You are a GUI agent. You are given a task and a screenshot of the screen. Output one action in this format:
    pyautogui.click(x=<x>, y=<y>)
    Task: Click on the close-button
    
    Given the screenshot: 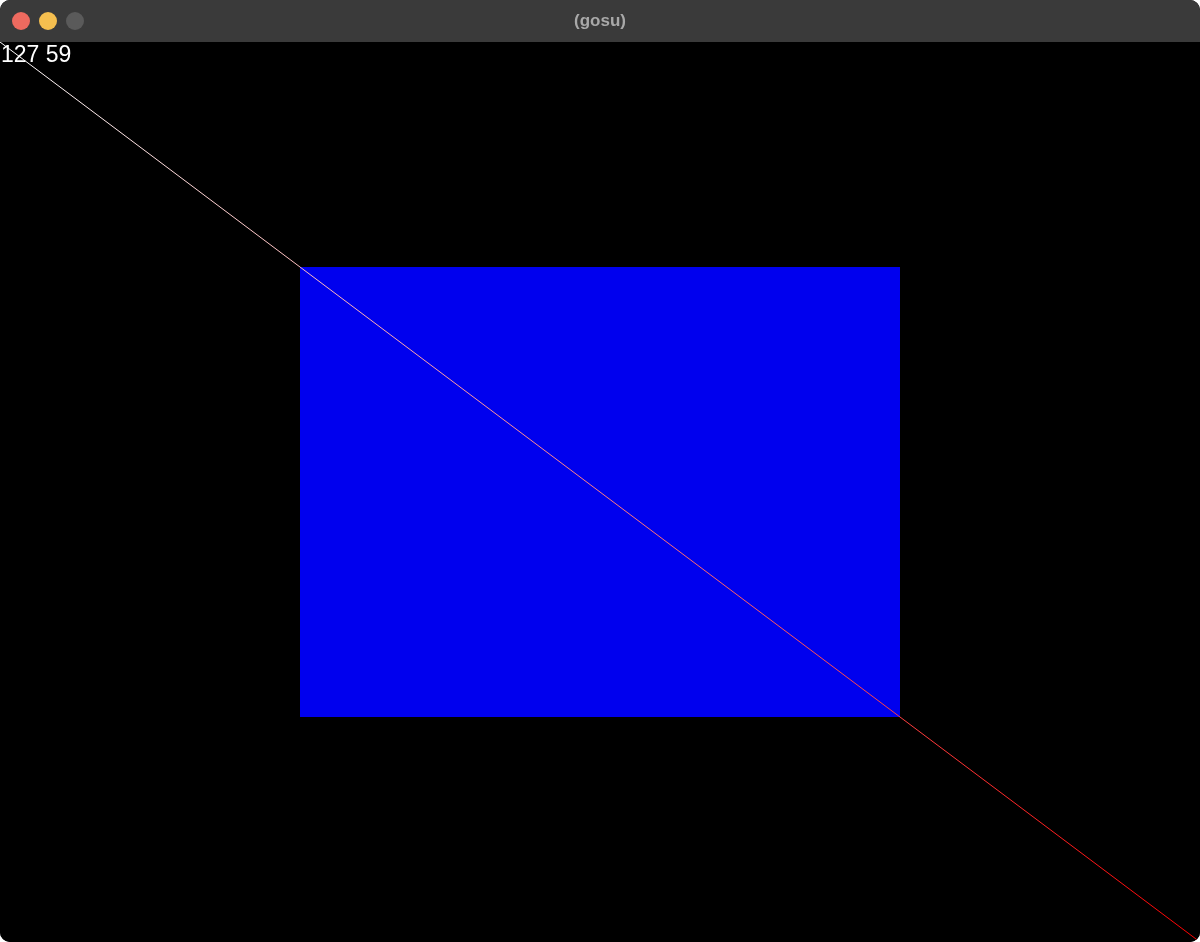 What is the action you would take?
    pyautogui.click(x=21, y=21)
    